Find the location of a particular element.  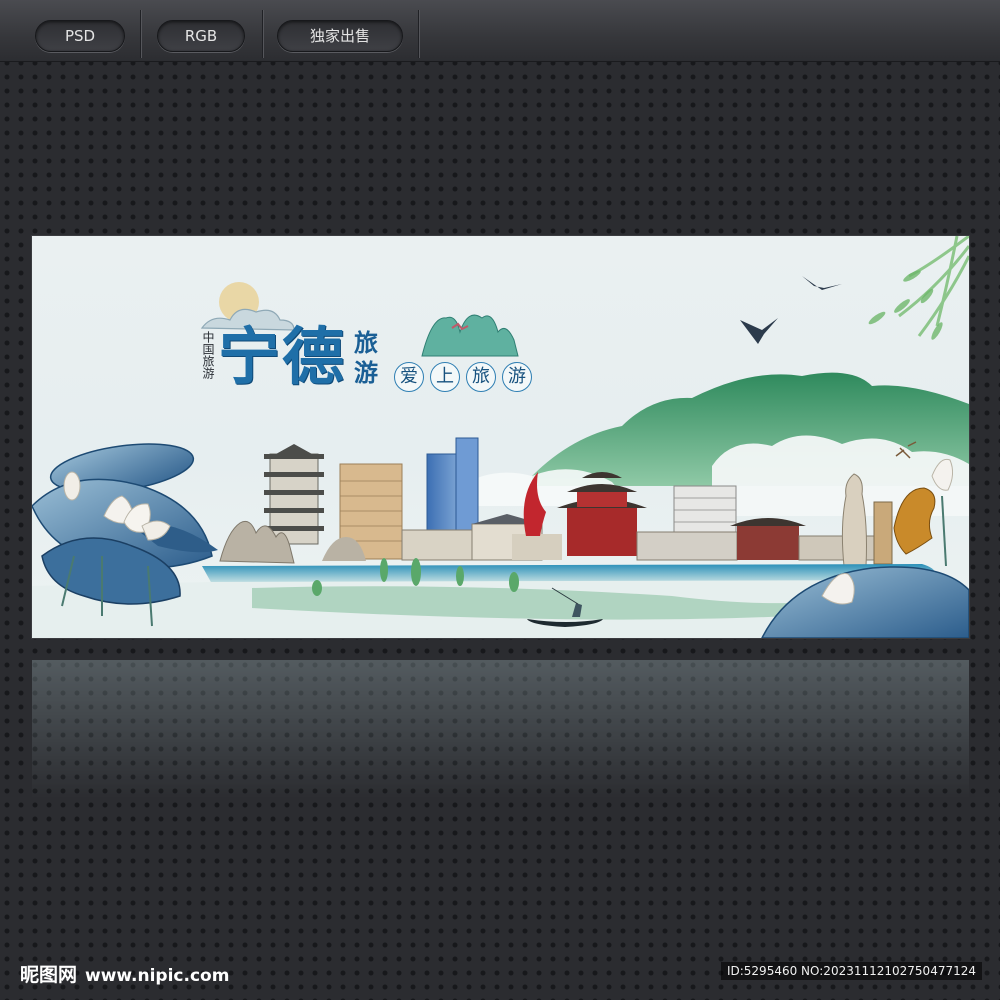

image-id-label: ID:5295460 NO:20231112102750477124 is located at coordinates (851, 971).